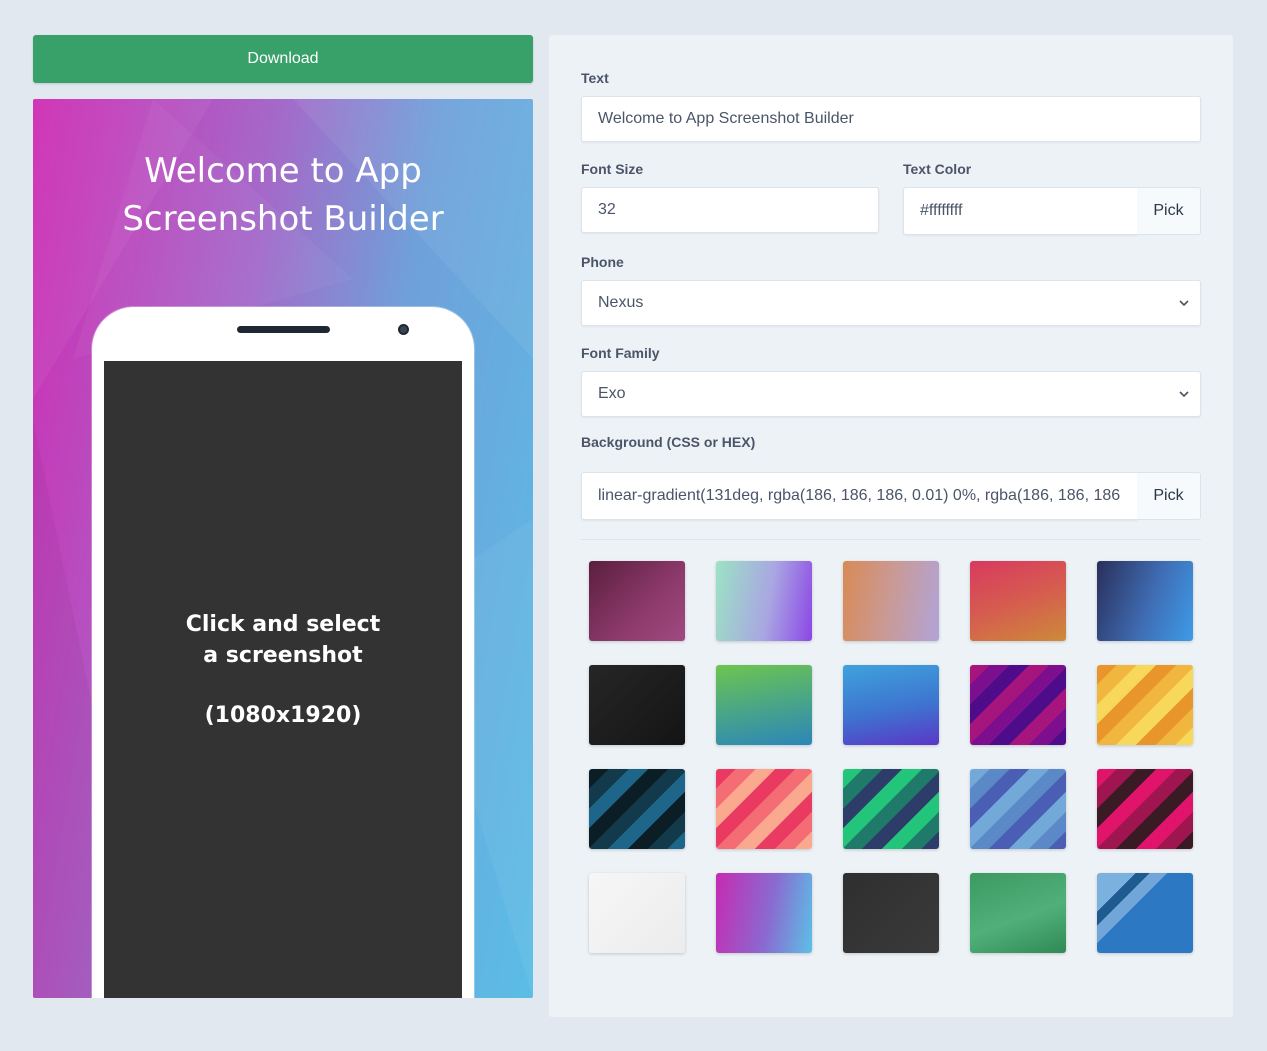 This screenshot has height=1051, width=1267. I want to click on background-swatch-forest, so click(1018, 913).